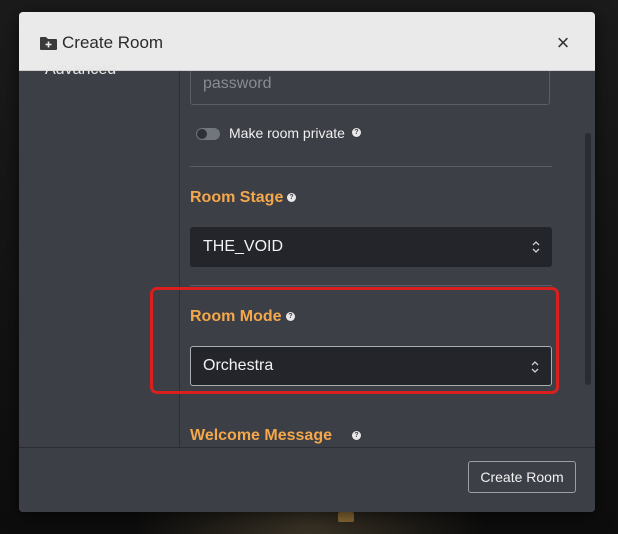  I want to click on toggle-knob, so click(202, 134).